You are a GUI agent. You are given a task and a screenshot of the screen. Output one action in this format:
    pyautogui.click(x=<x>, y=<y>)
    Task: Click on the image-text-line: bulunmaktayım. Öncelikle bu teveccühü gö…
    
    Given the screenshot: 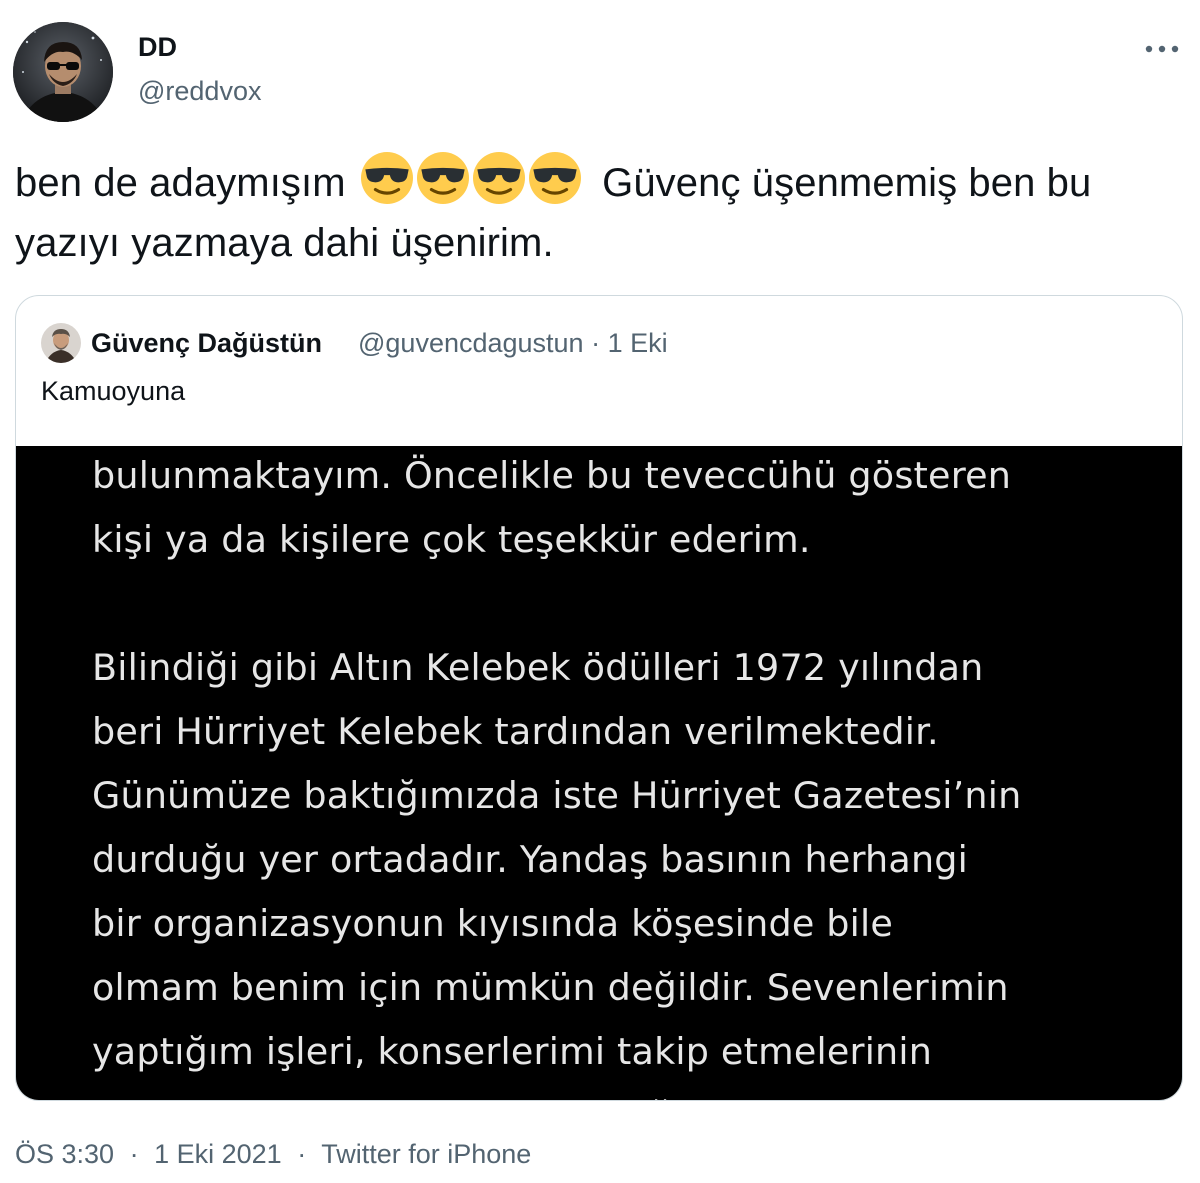 What is the action you would take?
    pyautogui.click(x=552, y=475)
    